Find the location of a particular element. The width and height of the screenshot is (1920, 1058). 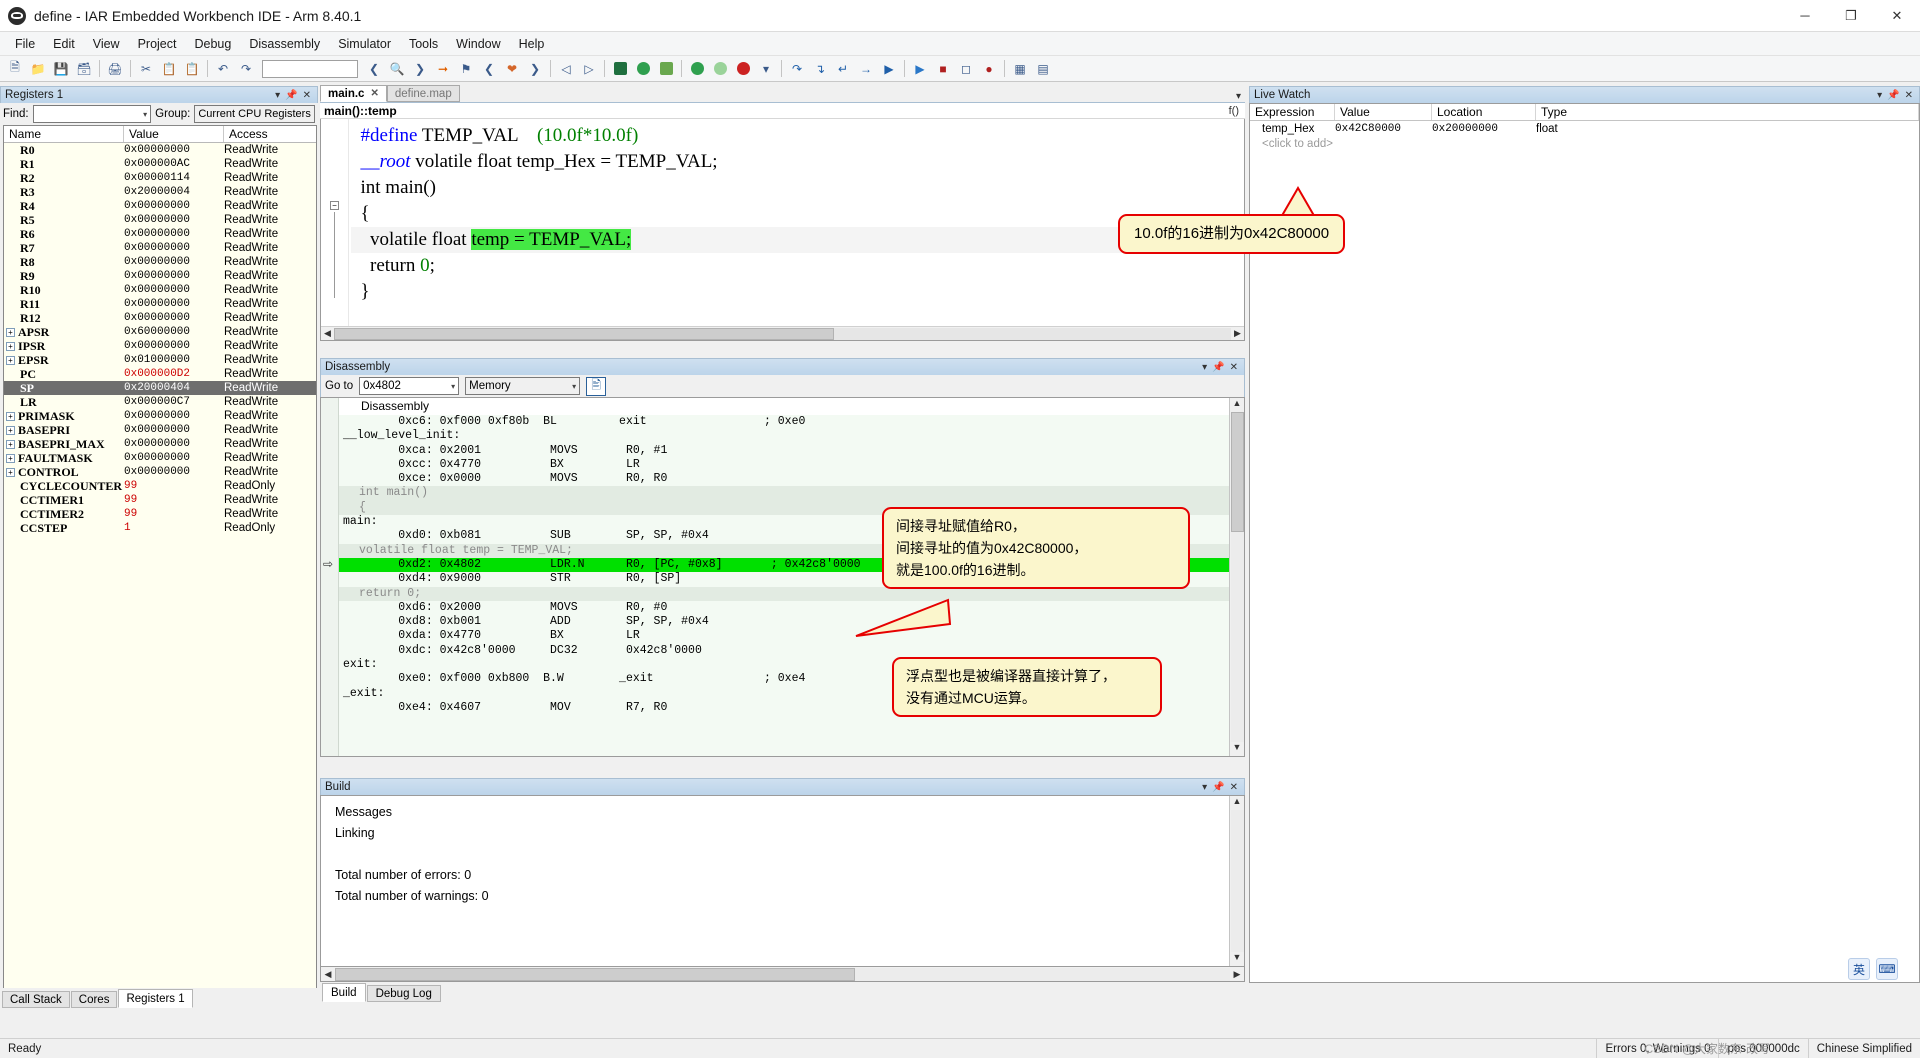

register-row: R3 0x20000004 ReadWrite is located at coordinates (160, 192).